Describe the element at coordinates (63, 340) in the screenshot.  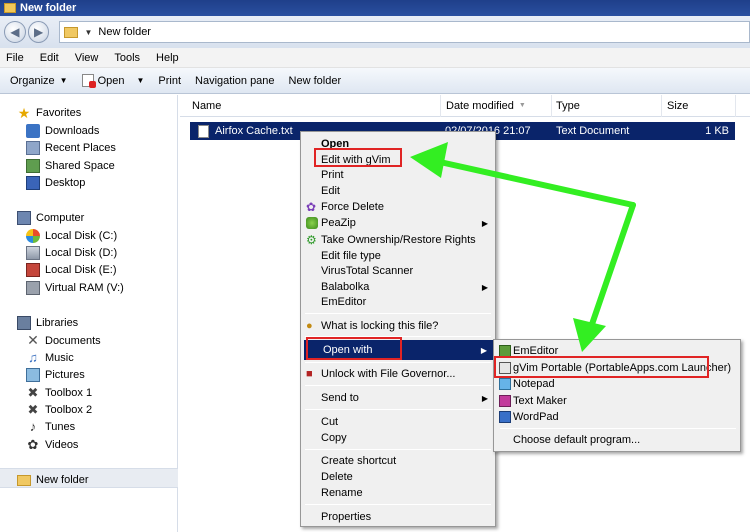
I see `nav-documents: ✕ Documents` at that location.